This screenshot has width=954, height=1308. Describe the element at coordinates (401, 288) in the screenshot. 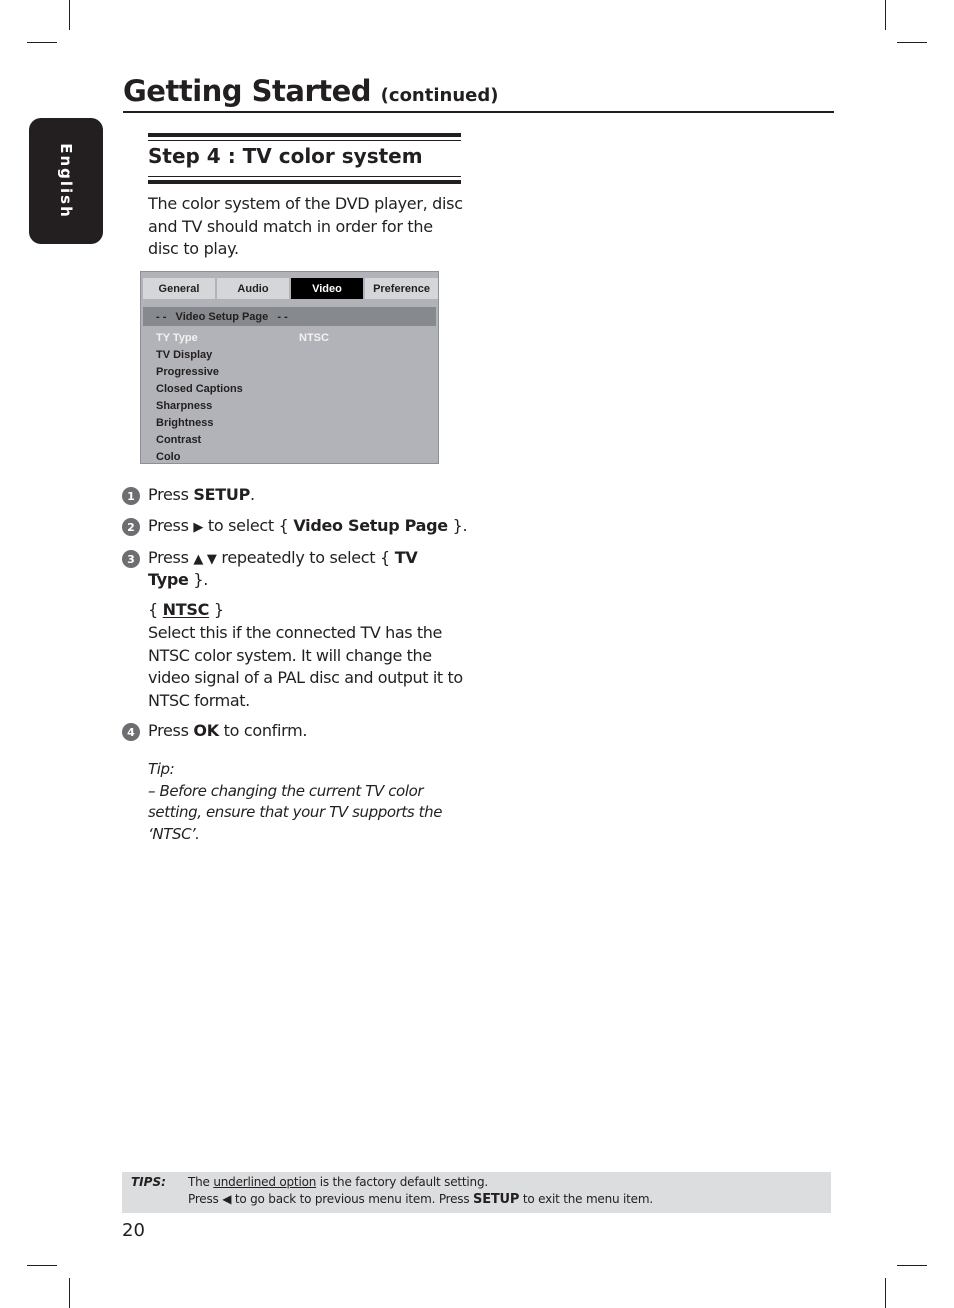

I see `osd-tab-preference: Preference` at that location.